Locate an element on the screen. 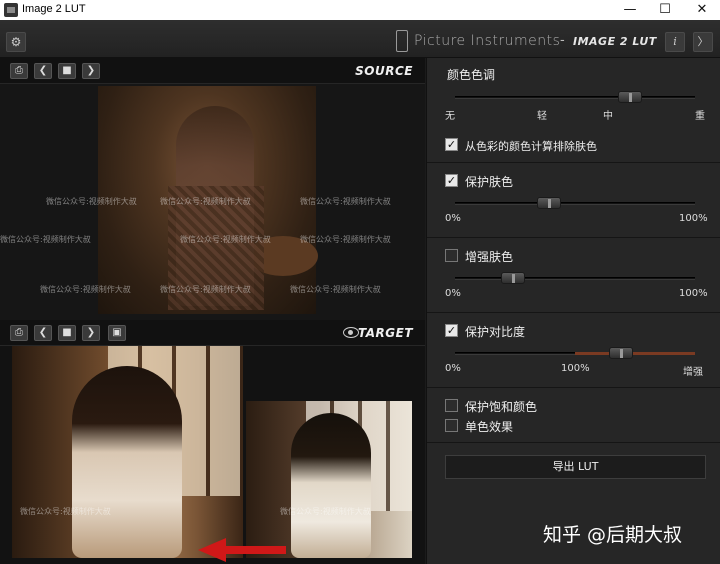 This screenshot has height=564, width=720. protect-contrast-slider is located at coordinates (575, 353).